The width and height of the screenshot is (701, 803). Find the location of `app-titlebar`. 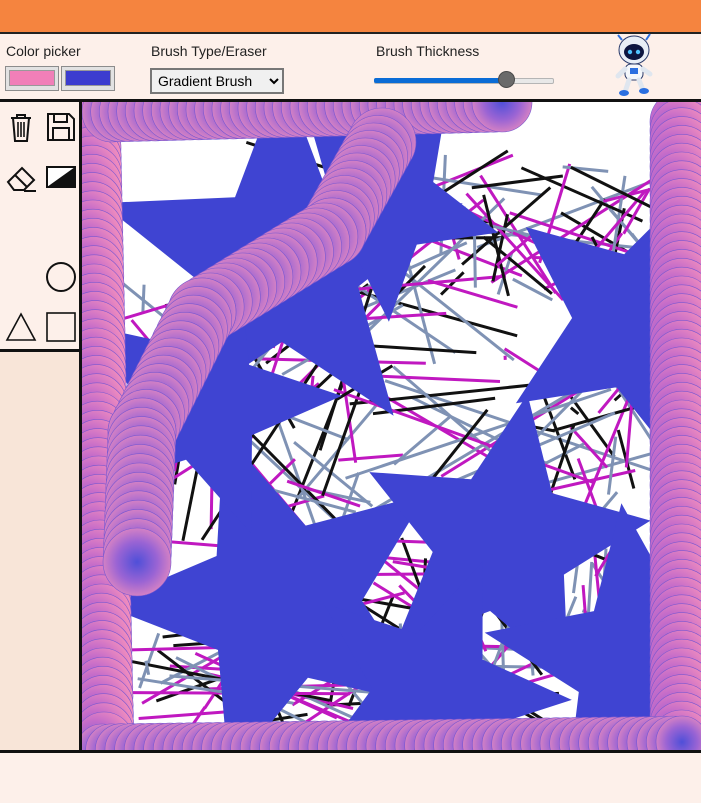

app-titlebar is located at coordinates (350, 17).